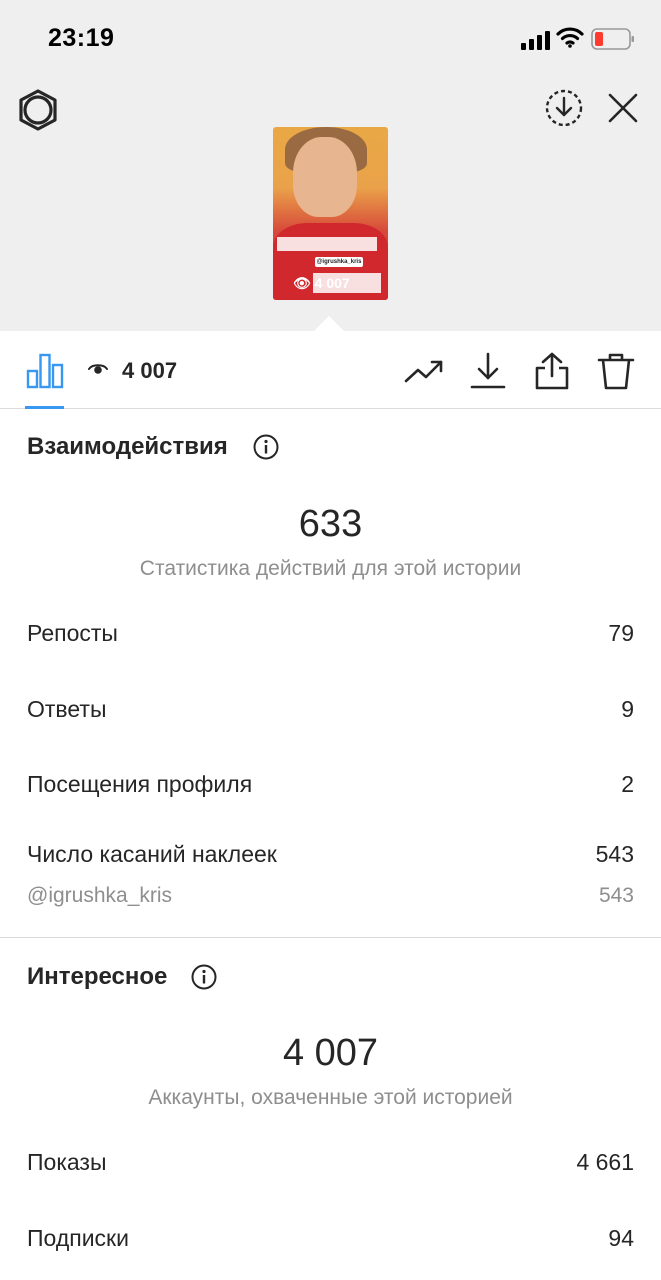 The height and width of the screenshot is (1280, 661). What do you see at coordinates (330, 937) in the screenshot?
I see `section-divider` at bounding box center [330, 937].